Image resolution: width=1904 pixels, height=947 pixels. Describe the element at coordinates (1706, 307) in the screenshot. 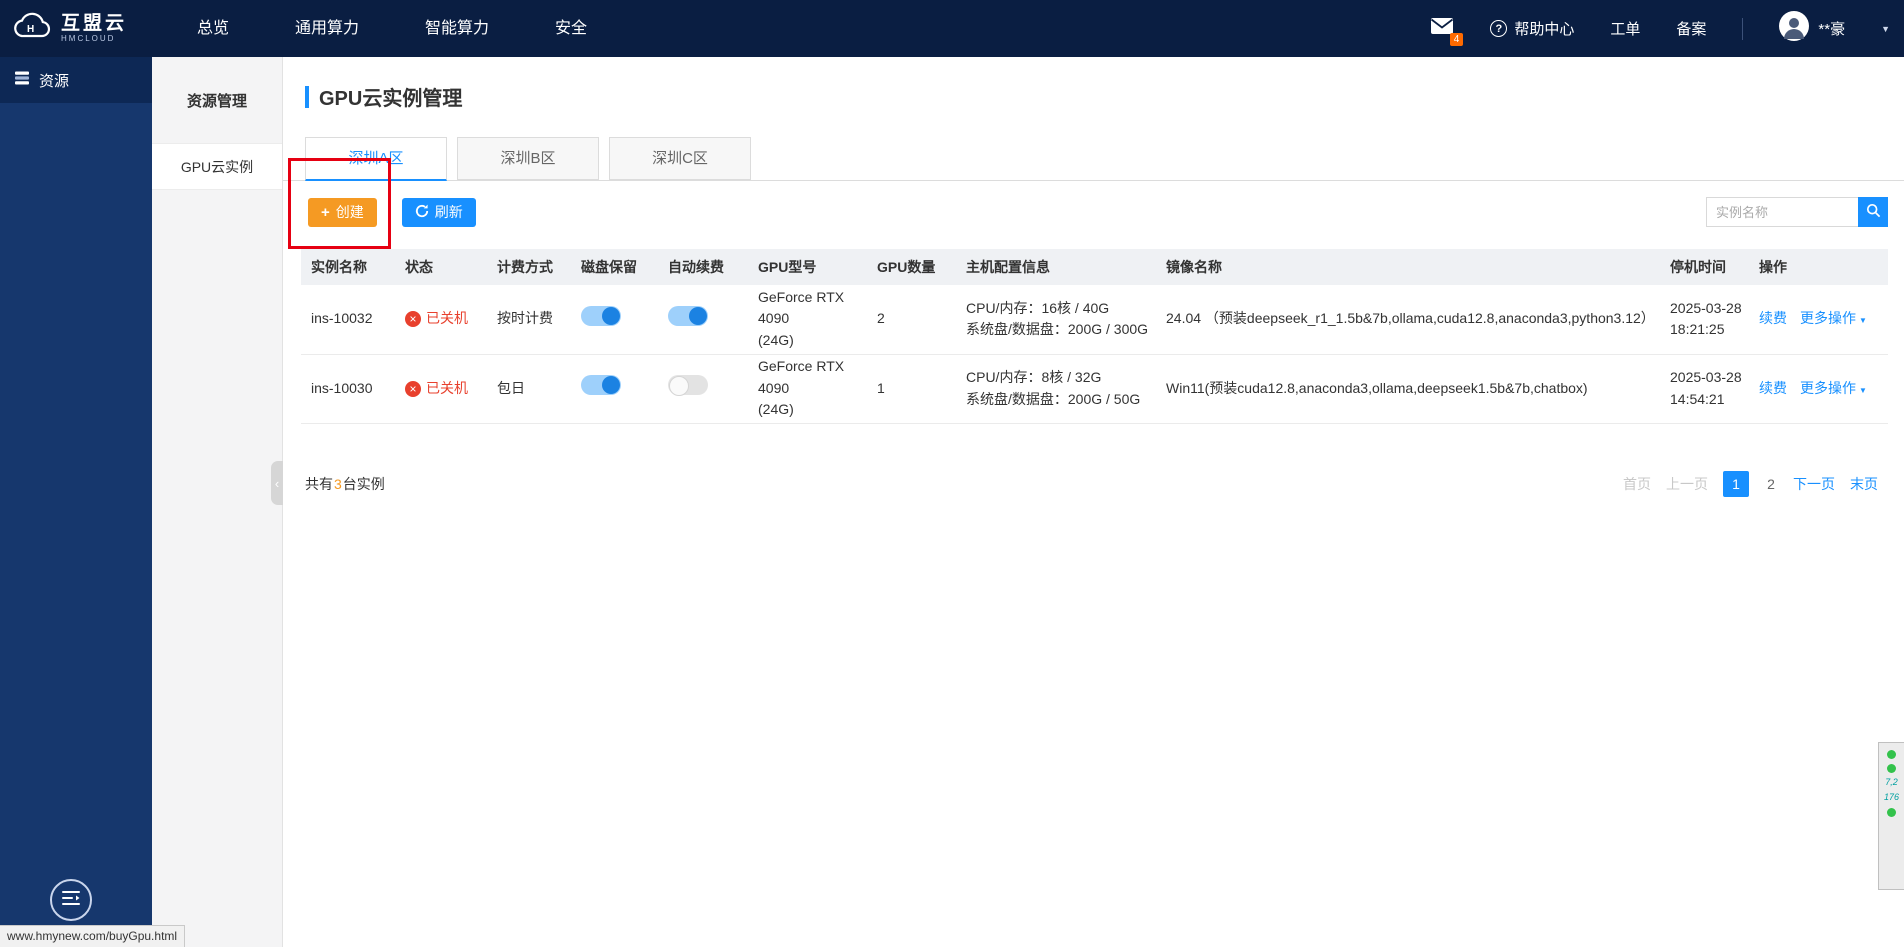

I see `stop-date: 2025-03-28` at that location.